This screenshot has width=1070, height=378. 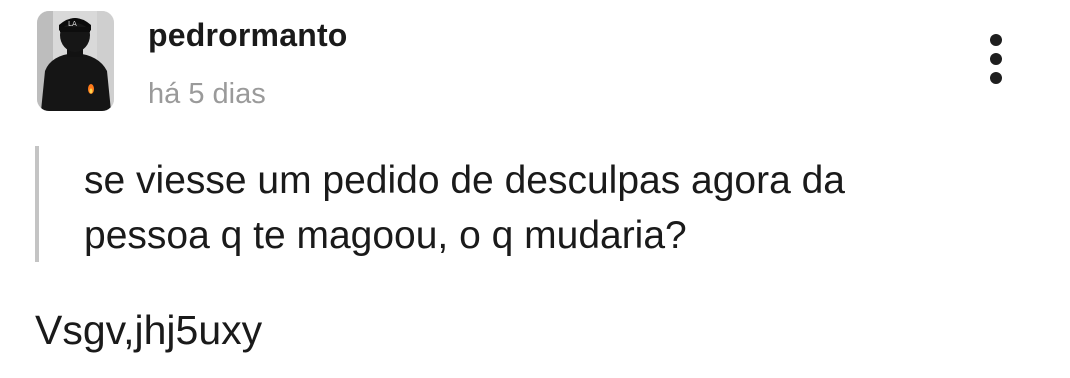 I want to click on username: pedrormanto, so click(x=248, y=35).